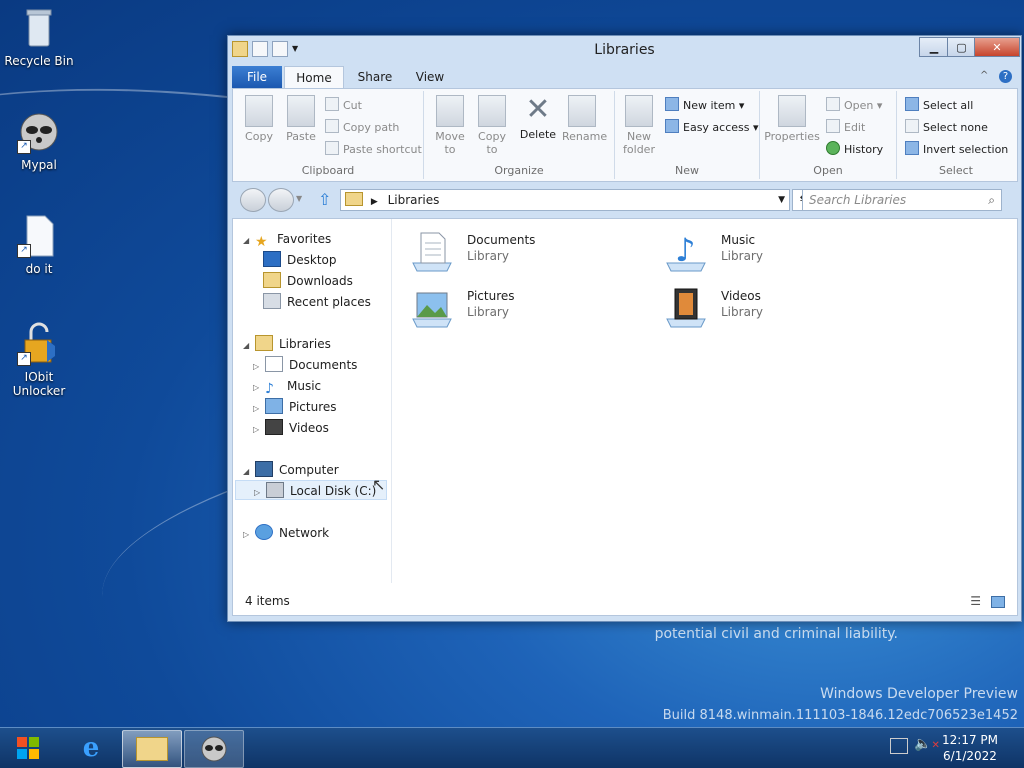 The width and height of the screenshot is (1024, 768). I want to click on recent-locations-chevron-icon: ▼, so click(299, 198).